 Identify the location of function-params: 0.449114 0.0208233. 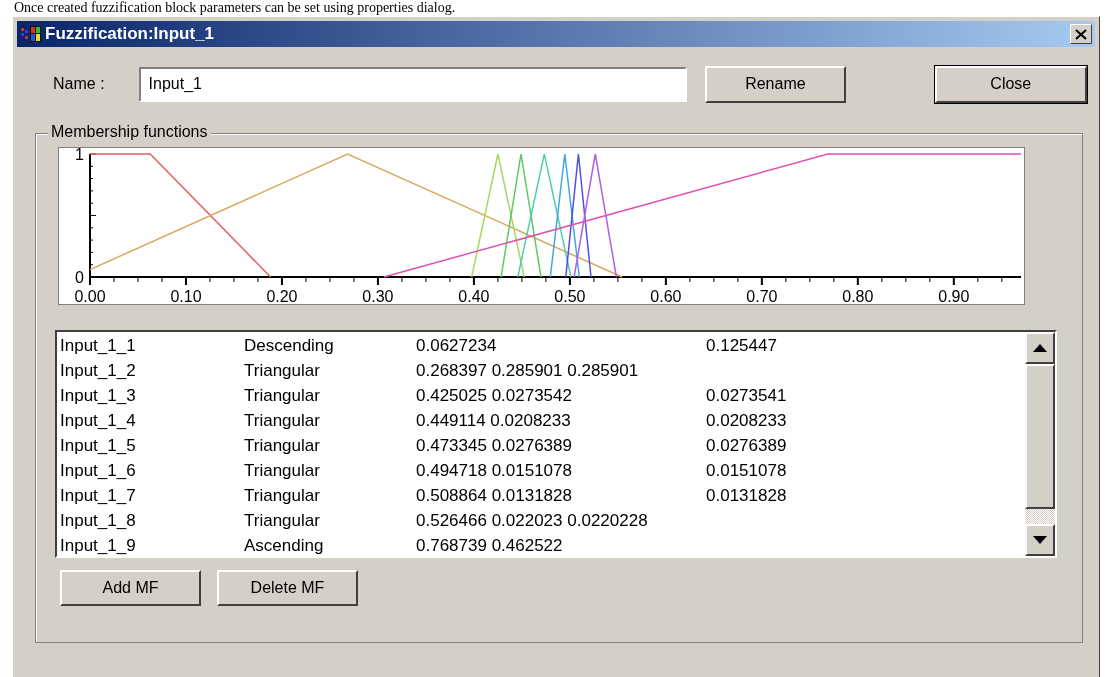
(493, 421).